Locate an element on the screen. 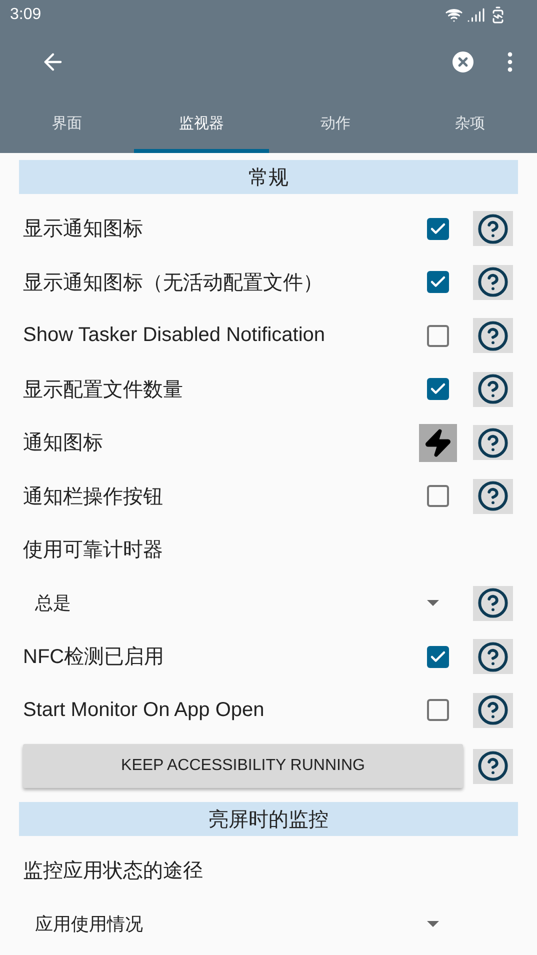 The image size is (537, 955). setting-label: Start Monitor On App Open is located at coordinates (144, 710).